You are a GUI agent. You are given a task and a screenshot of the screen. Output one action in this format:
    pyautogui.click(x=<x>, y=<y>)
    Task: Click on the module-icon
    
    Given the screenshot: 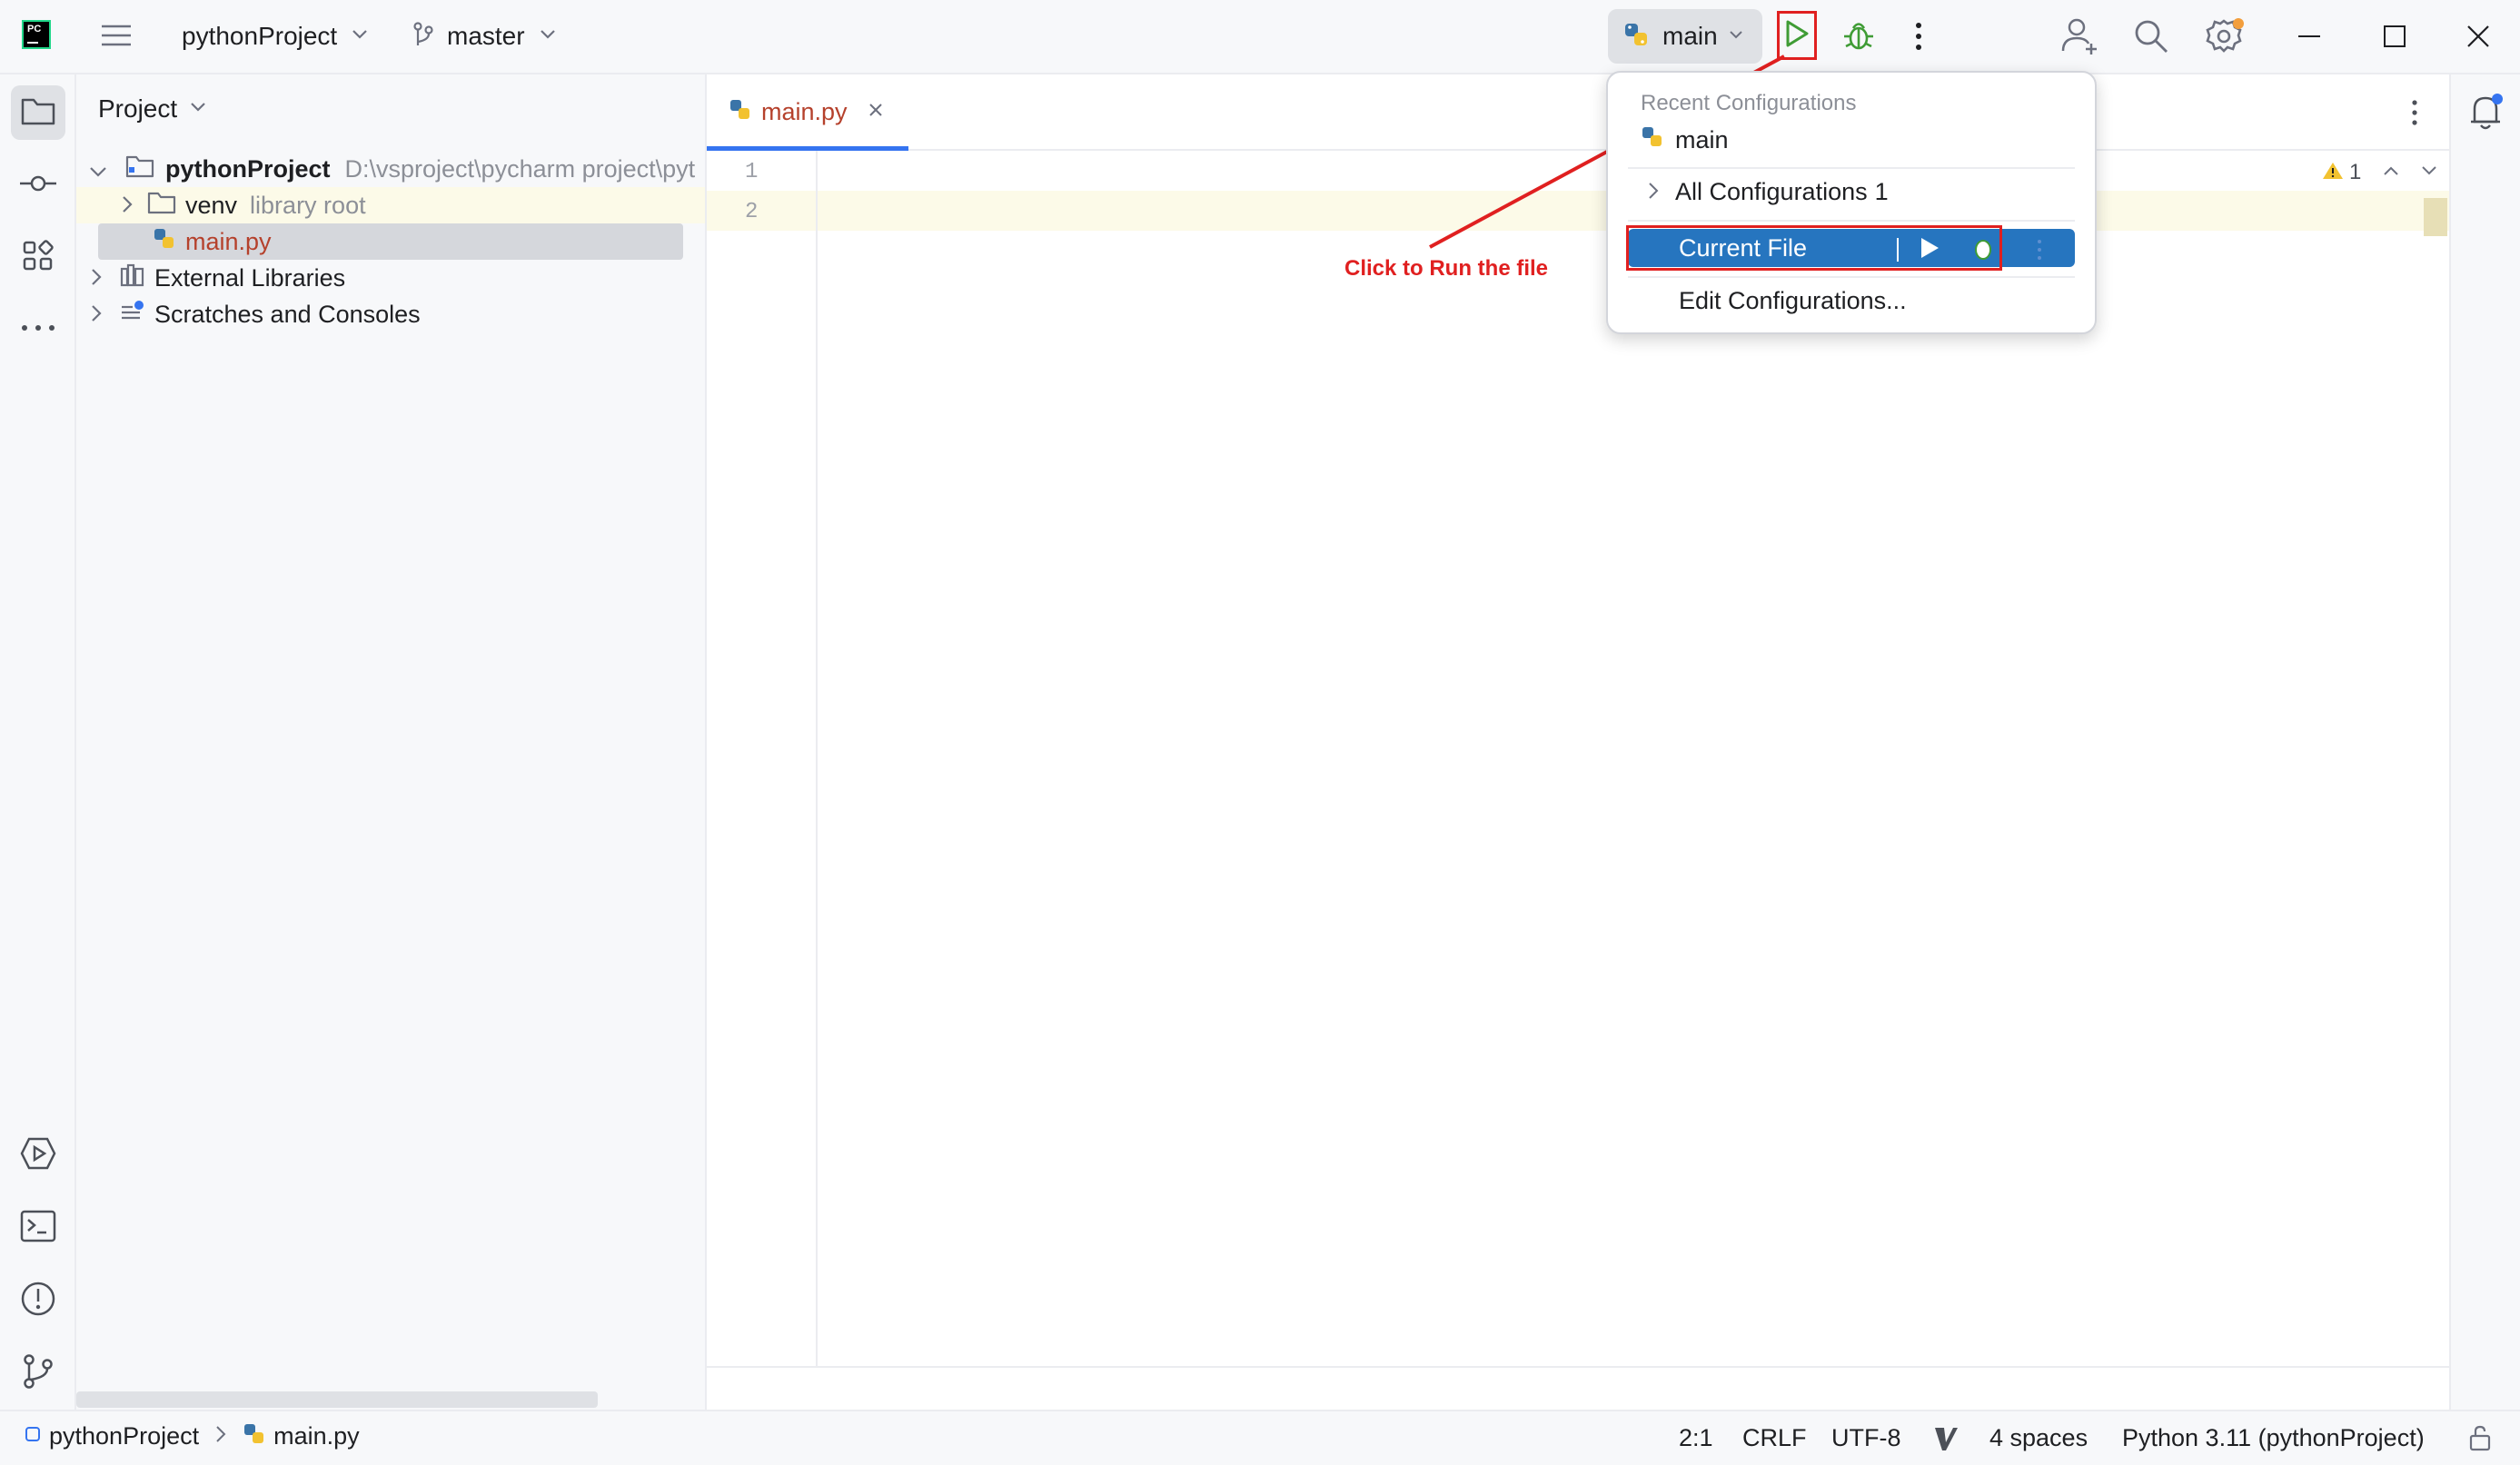 What is the action you would take?
    pyautogui.click(x=33, y=1436)
    